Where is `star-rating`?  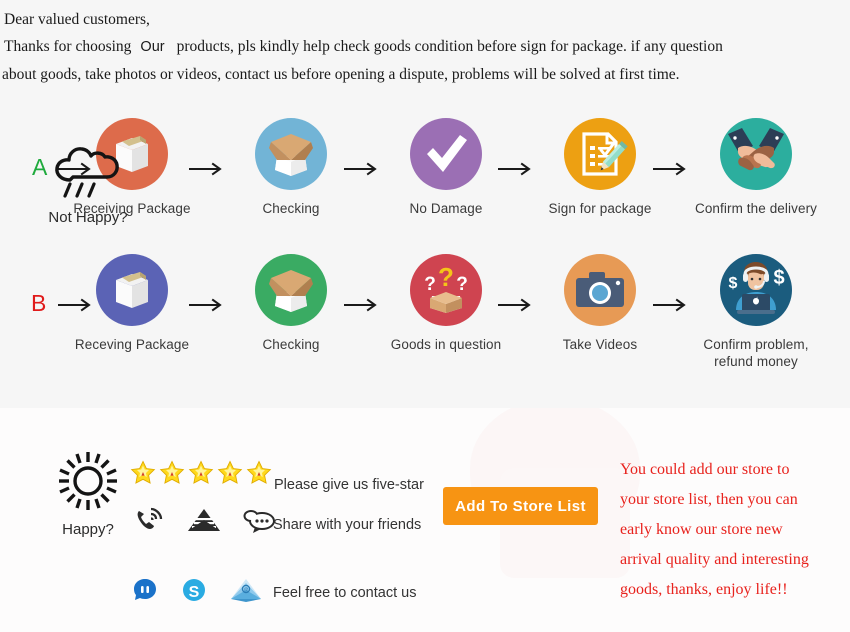
star-rating is located at coordinates (201, 473).